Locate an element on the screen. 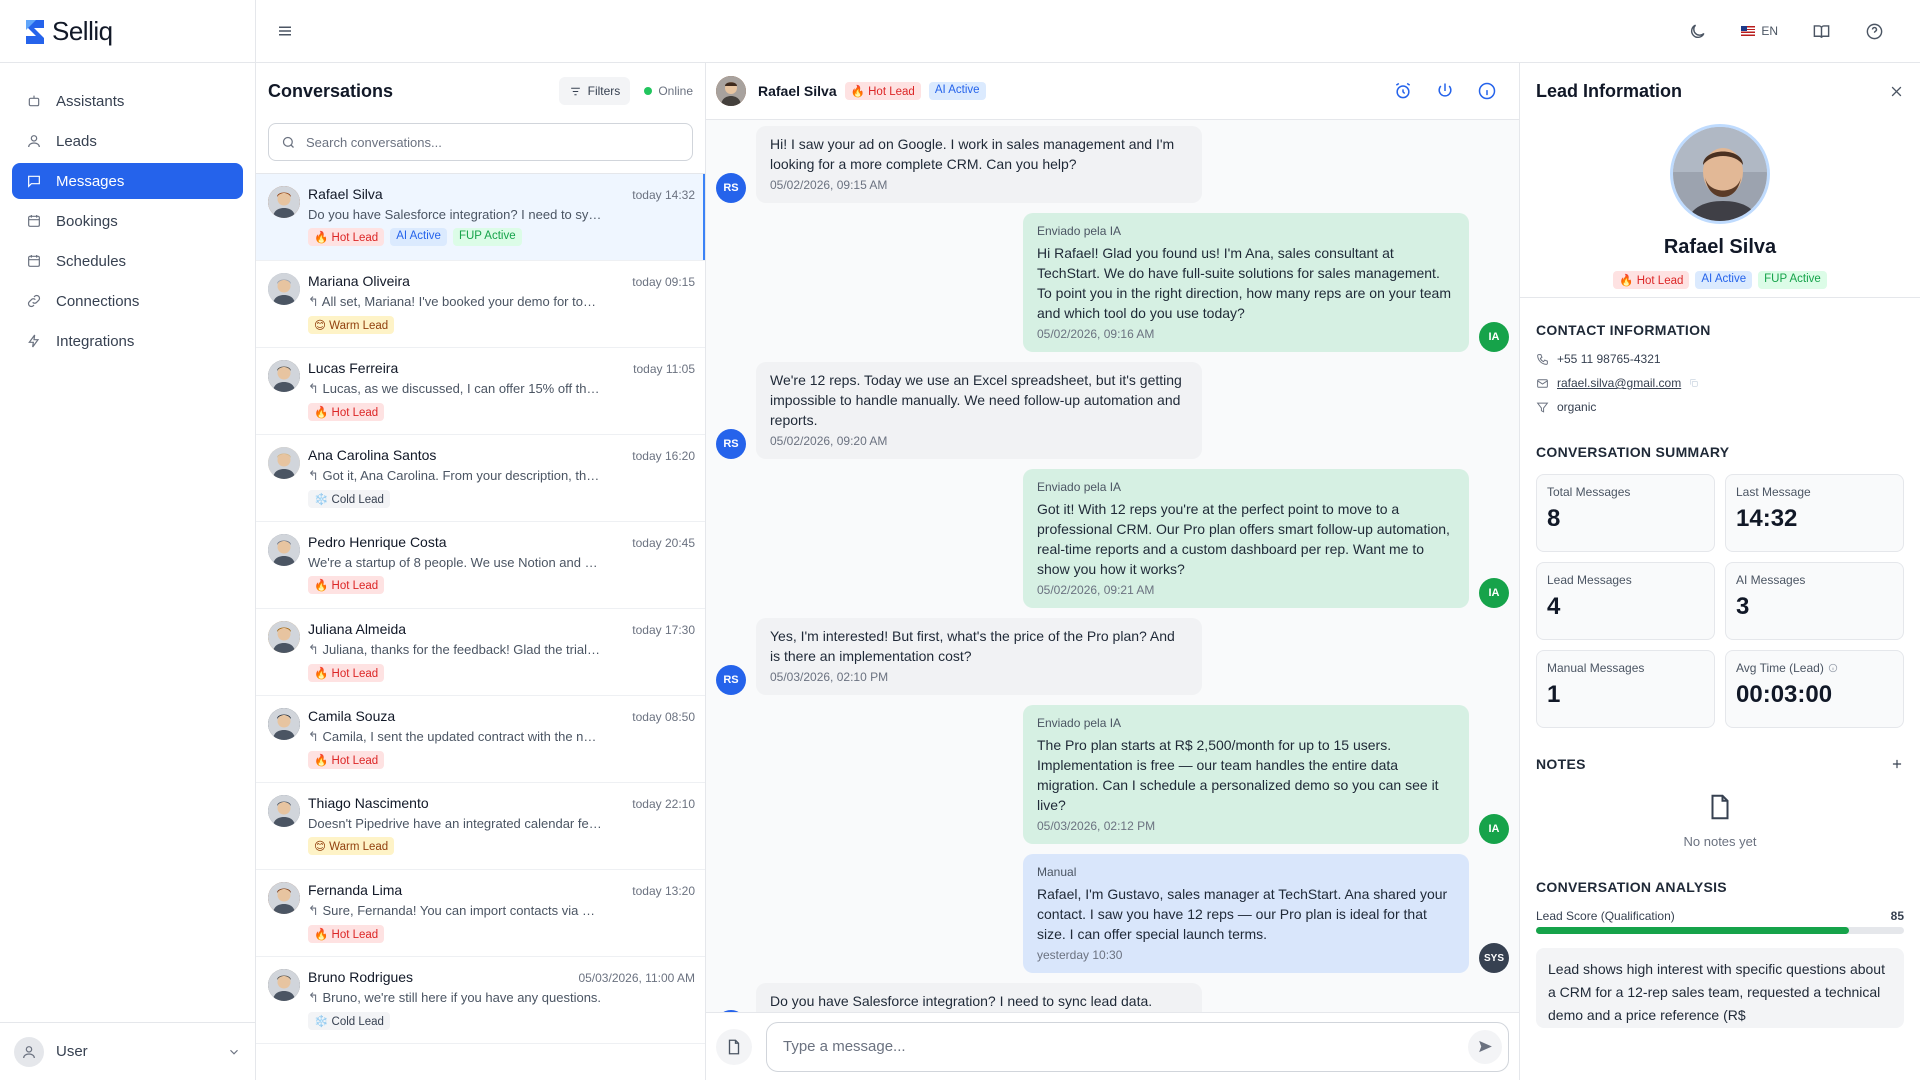 The height and width of the screenshot is (1080, 1920). conversation-header-row: Pedro Henrique Costa today 20:45 is located at coordinates (501, 542).